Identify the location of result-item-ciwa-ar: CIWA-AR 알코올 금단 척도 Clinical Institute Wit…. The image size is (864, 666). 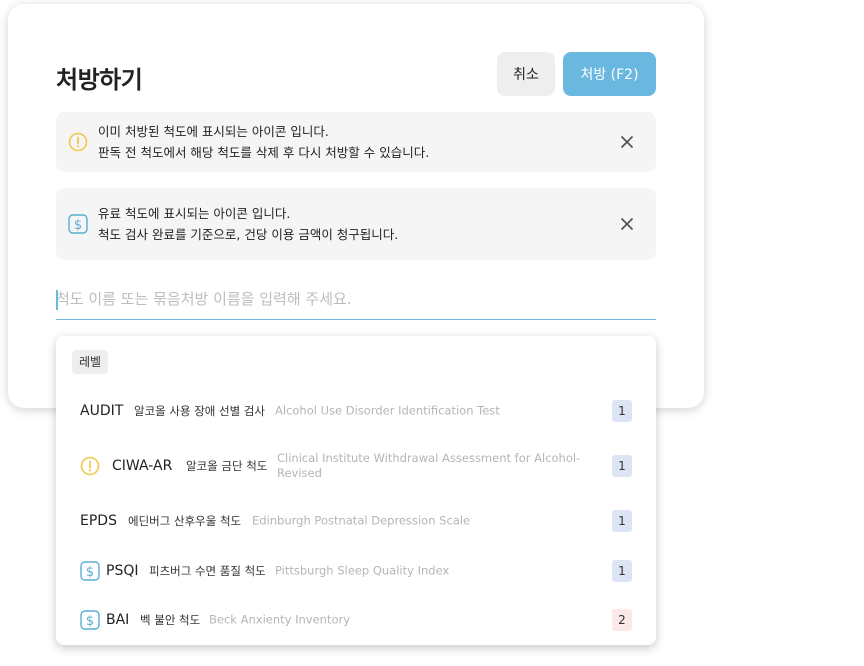
(356, 466).